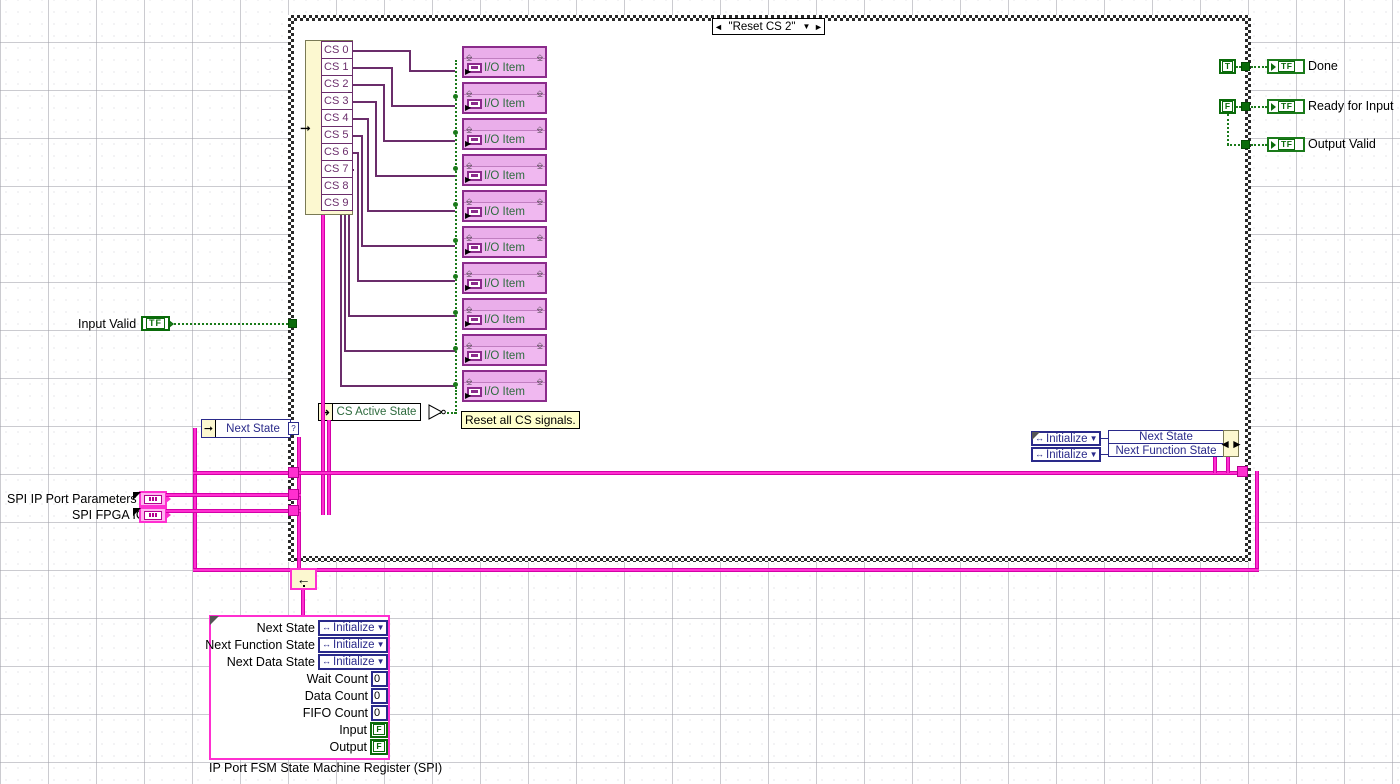  What do you see at coordinates (1231, 443) in the screenshot?
I see `bundle-node-tail: ◄►` at bounding box center [1231, 443].